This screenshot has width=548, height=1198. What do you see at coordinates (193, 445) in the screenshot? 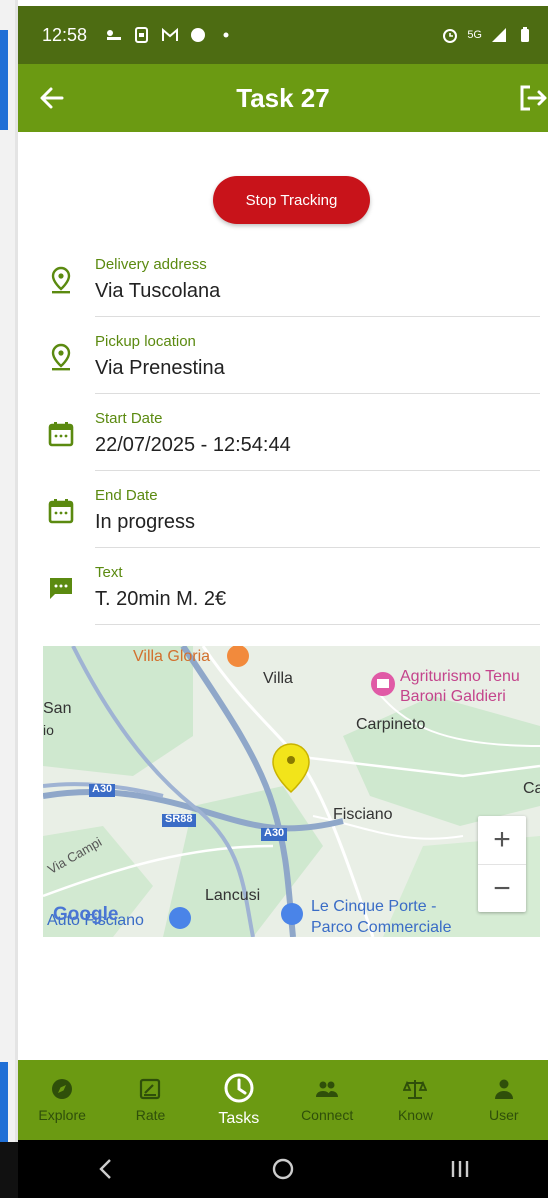
I see `info-value: 22/07/2025 - 12:54:44` at bounding box center [193, 445].